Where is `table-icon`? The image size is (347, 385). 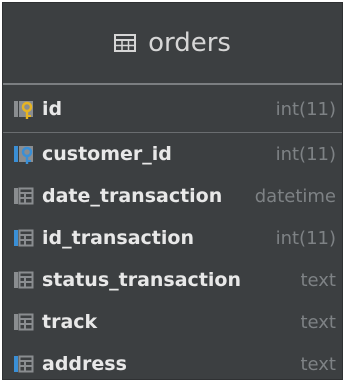 table-icon is located at coordinates (125, 43).